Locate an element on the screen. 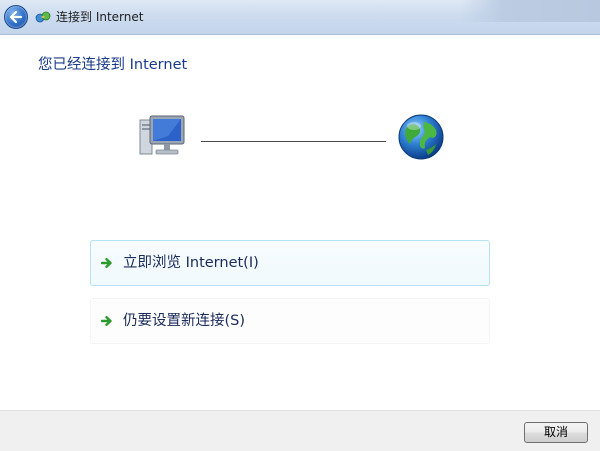 The image size is (600, 451). cancel-button: 取消 is located at coordinates (556, 432).